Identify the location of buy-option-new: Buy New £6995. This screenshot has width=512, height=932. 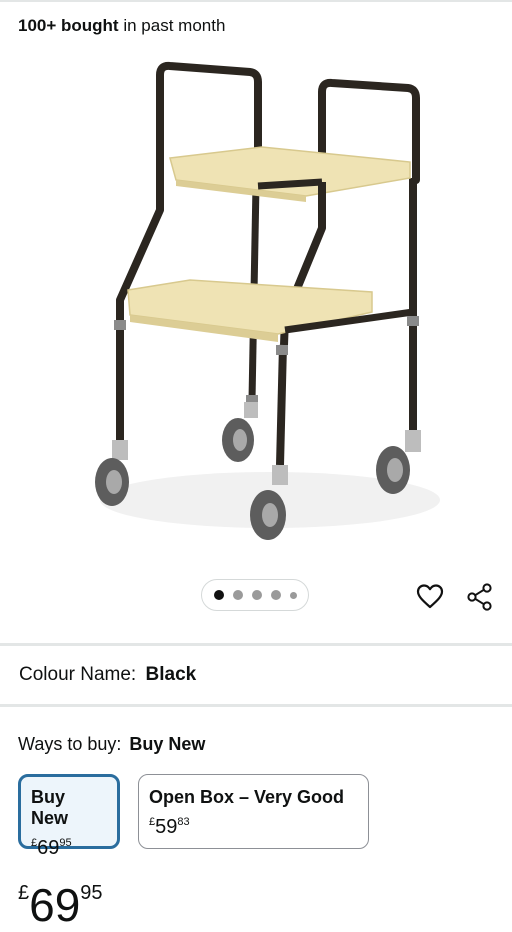
(69, 816).